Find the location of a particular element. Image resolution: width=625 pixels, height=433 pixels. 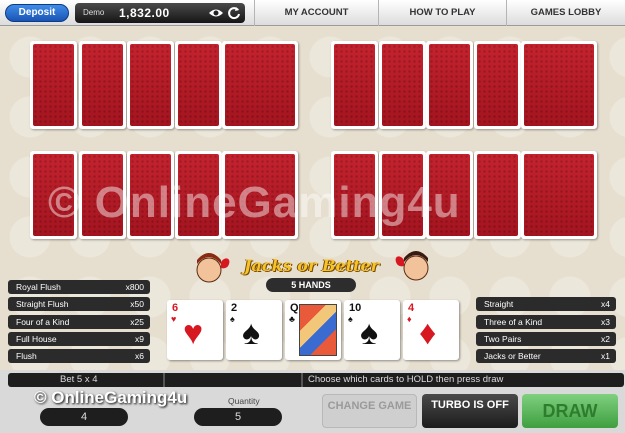

paytable-multiplier: x1 is located at coordinates (605, 356).